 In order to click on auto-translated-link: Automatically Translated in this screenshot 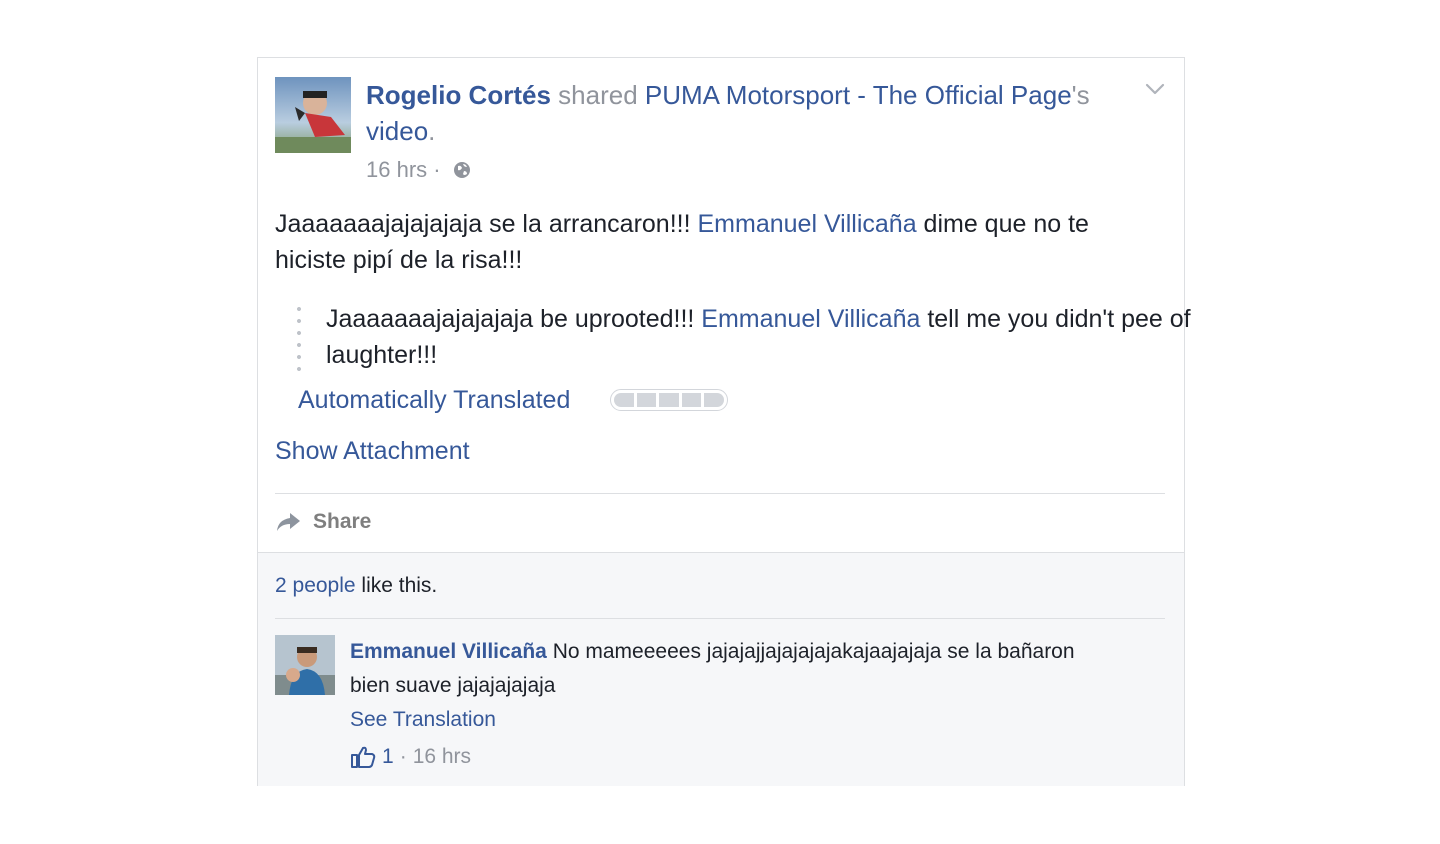, I will do `click(434, 400)`.